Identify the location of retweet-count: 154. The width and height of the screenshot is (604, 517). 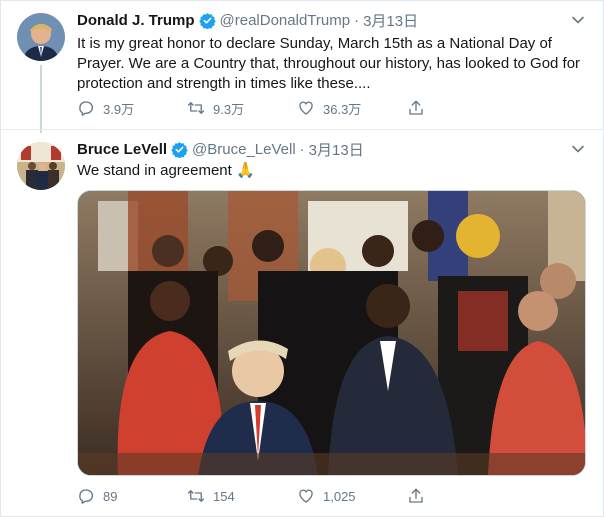
(224, 496).